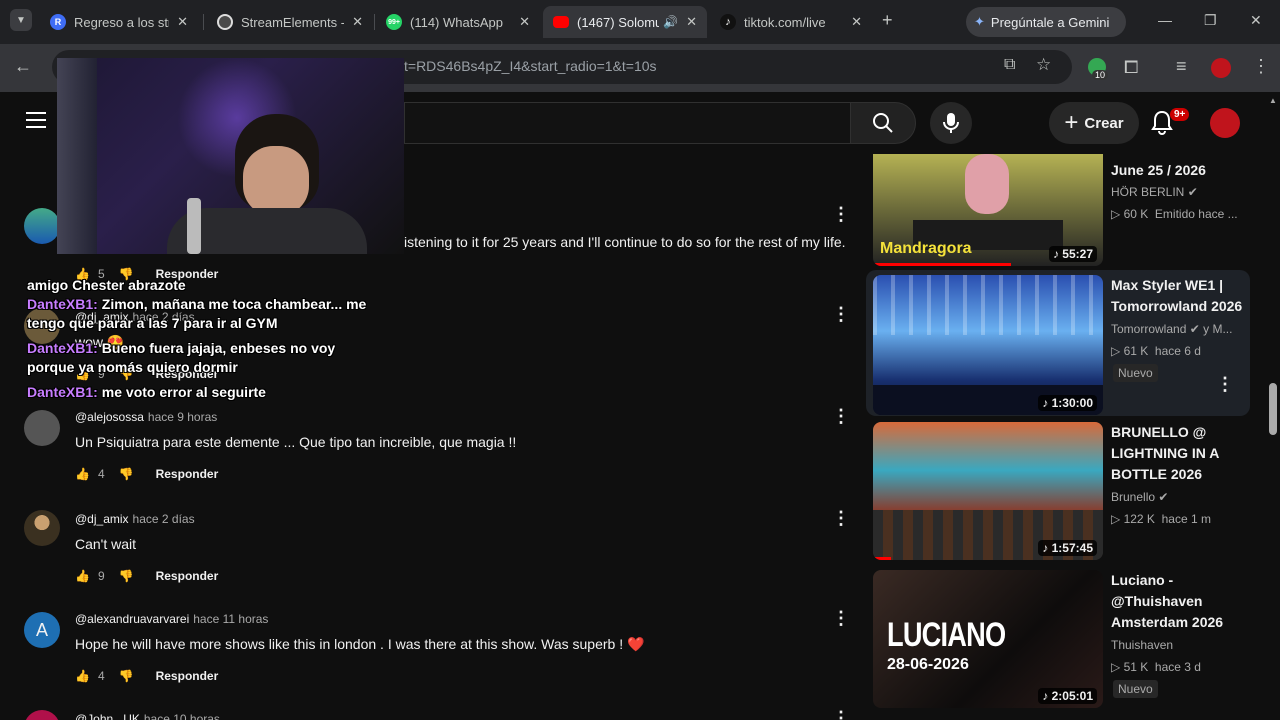 This screenshot has width=1280, height=720. I want to click on comment-header: @John...UK hace 10 horas, so click(147, 716).